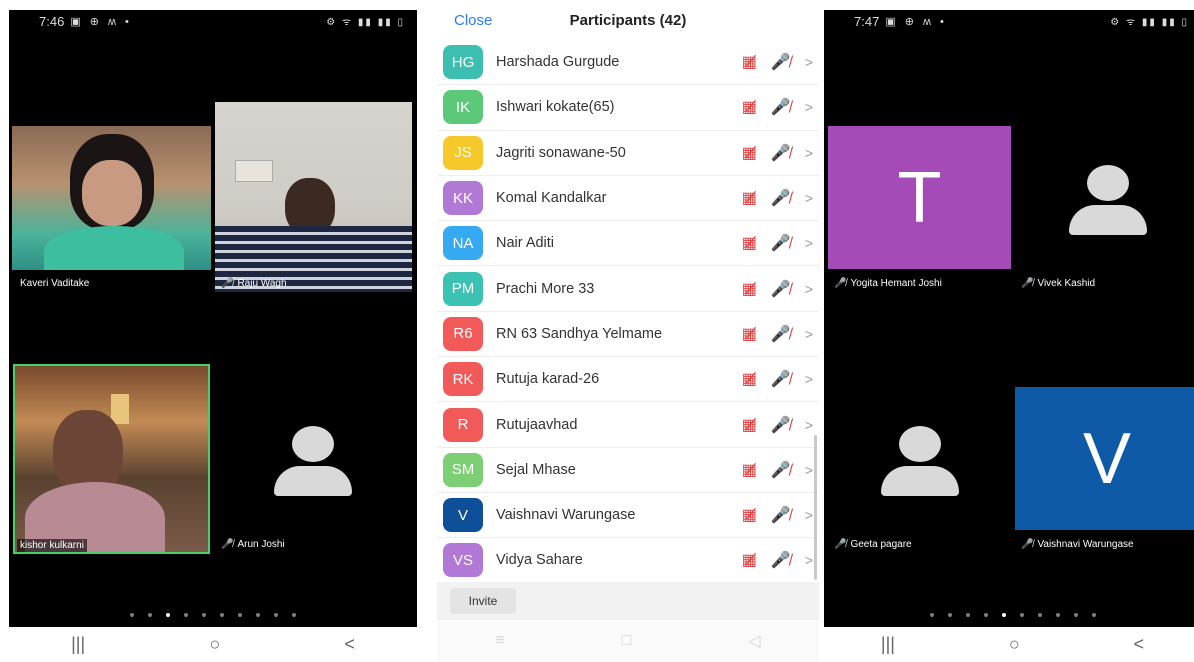  I want to click on participants-header: Close Participants (42), so click(628, 20).